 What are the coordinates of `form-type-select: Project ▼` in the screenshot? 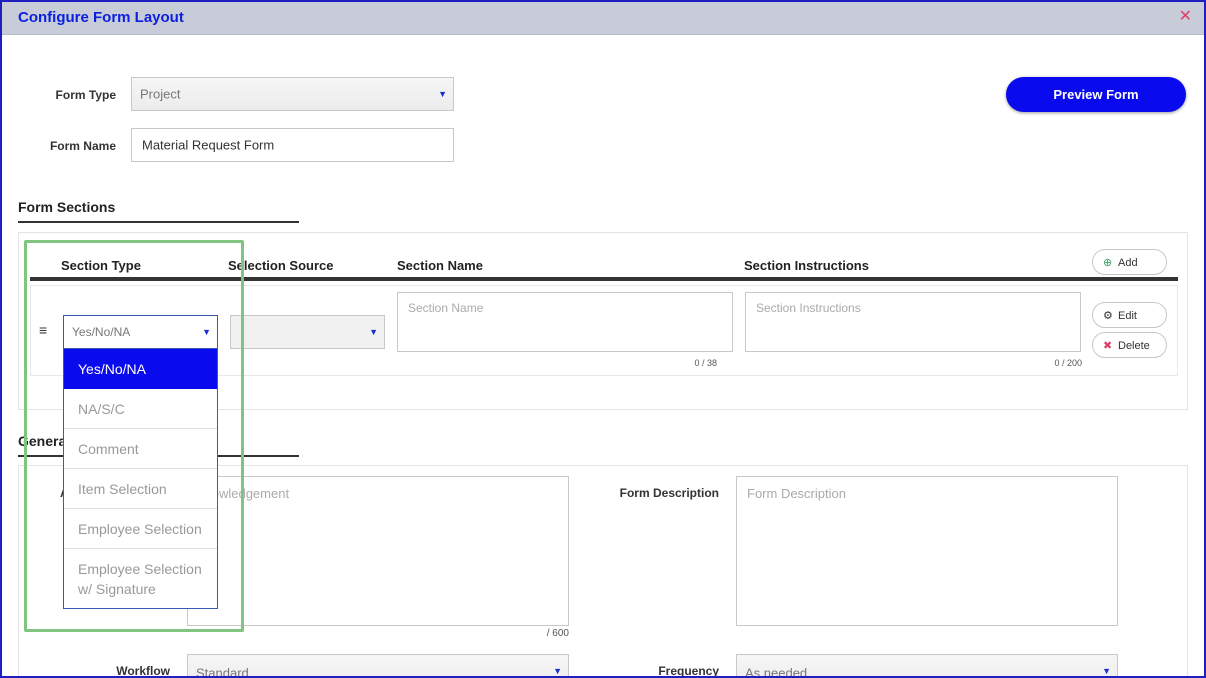 It's located at (292, 94).